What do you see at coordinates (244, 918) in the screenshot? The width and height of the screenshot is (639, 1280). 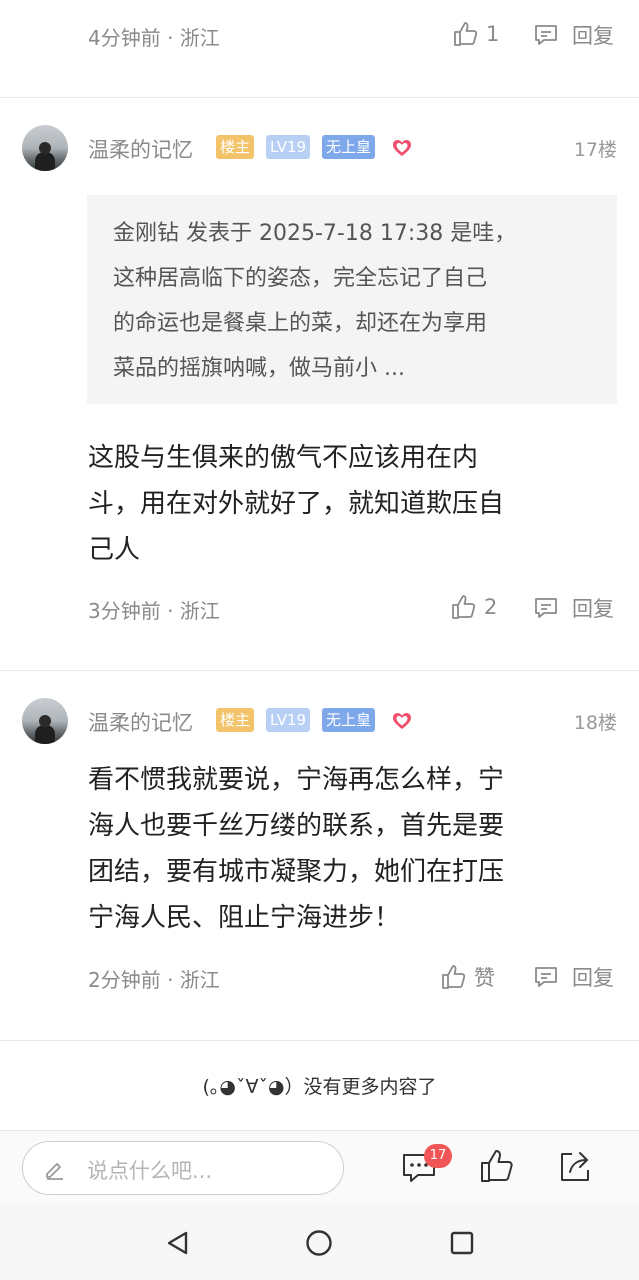 I see `comment-line: 宁海人民、阻止宁海进步！` at bounding box center [244, 918].